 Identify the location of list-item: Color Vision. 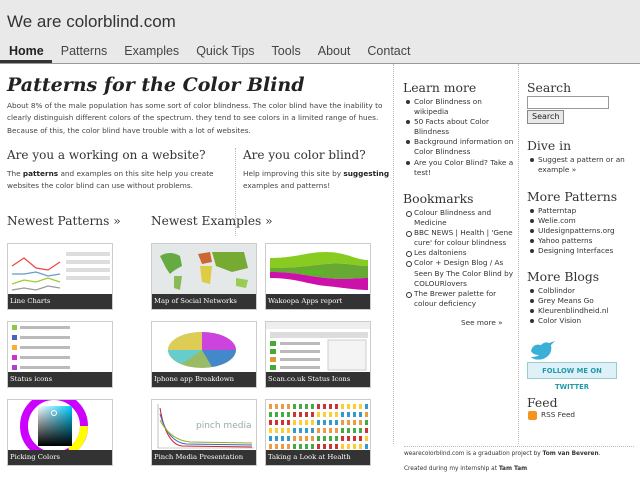
(582, 321).